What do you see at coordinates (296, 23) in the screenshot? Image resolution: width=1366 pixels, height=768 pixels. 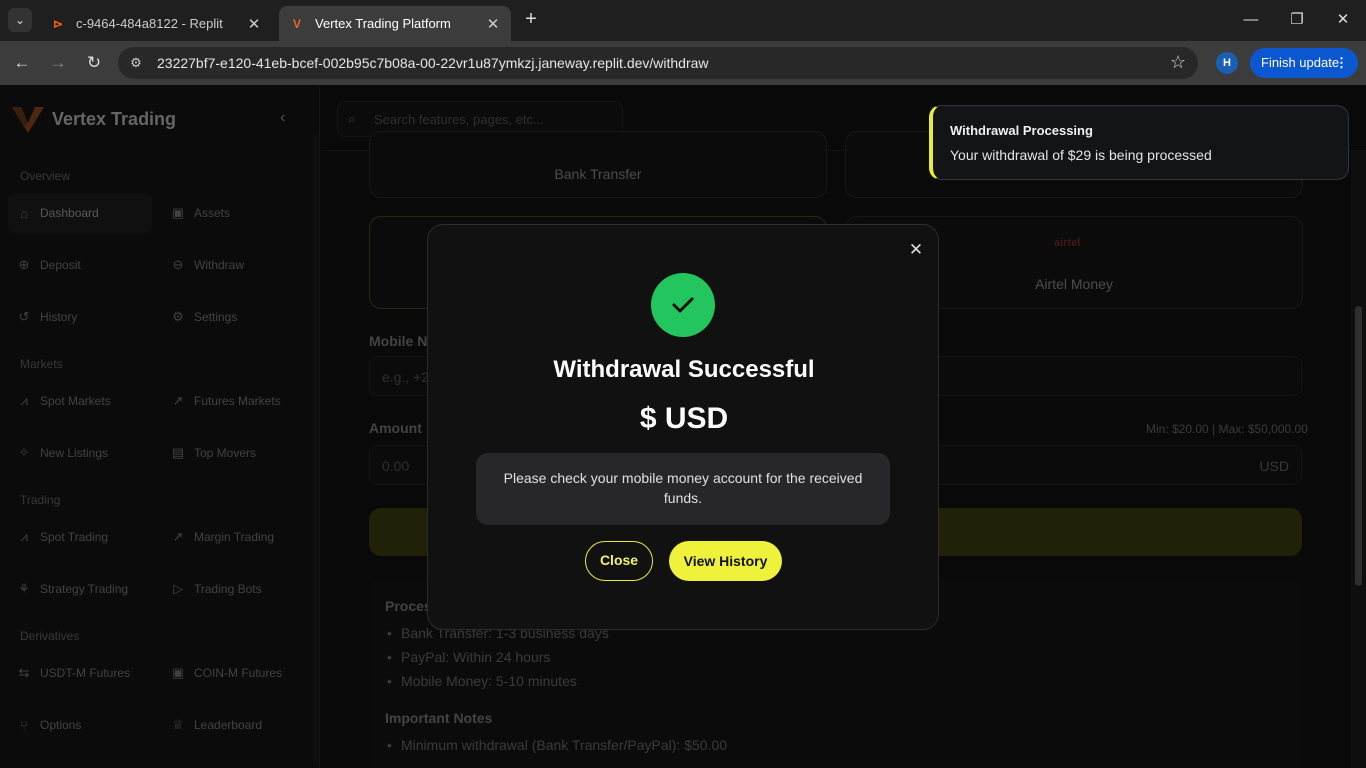 I see `vertex-favicon-icon: V` at bounding box center [296, 23].